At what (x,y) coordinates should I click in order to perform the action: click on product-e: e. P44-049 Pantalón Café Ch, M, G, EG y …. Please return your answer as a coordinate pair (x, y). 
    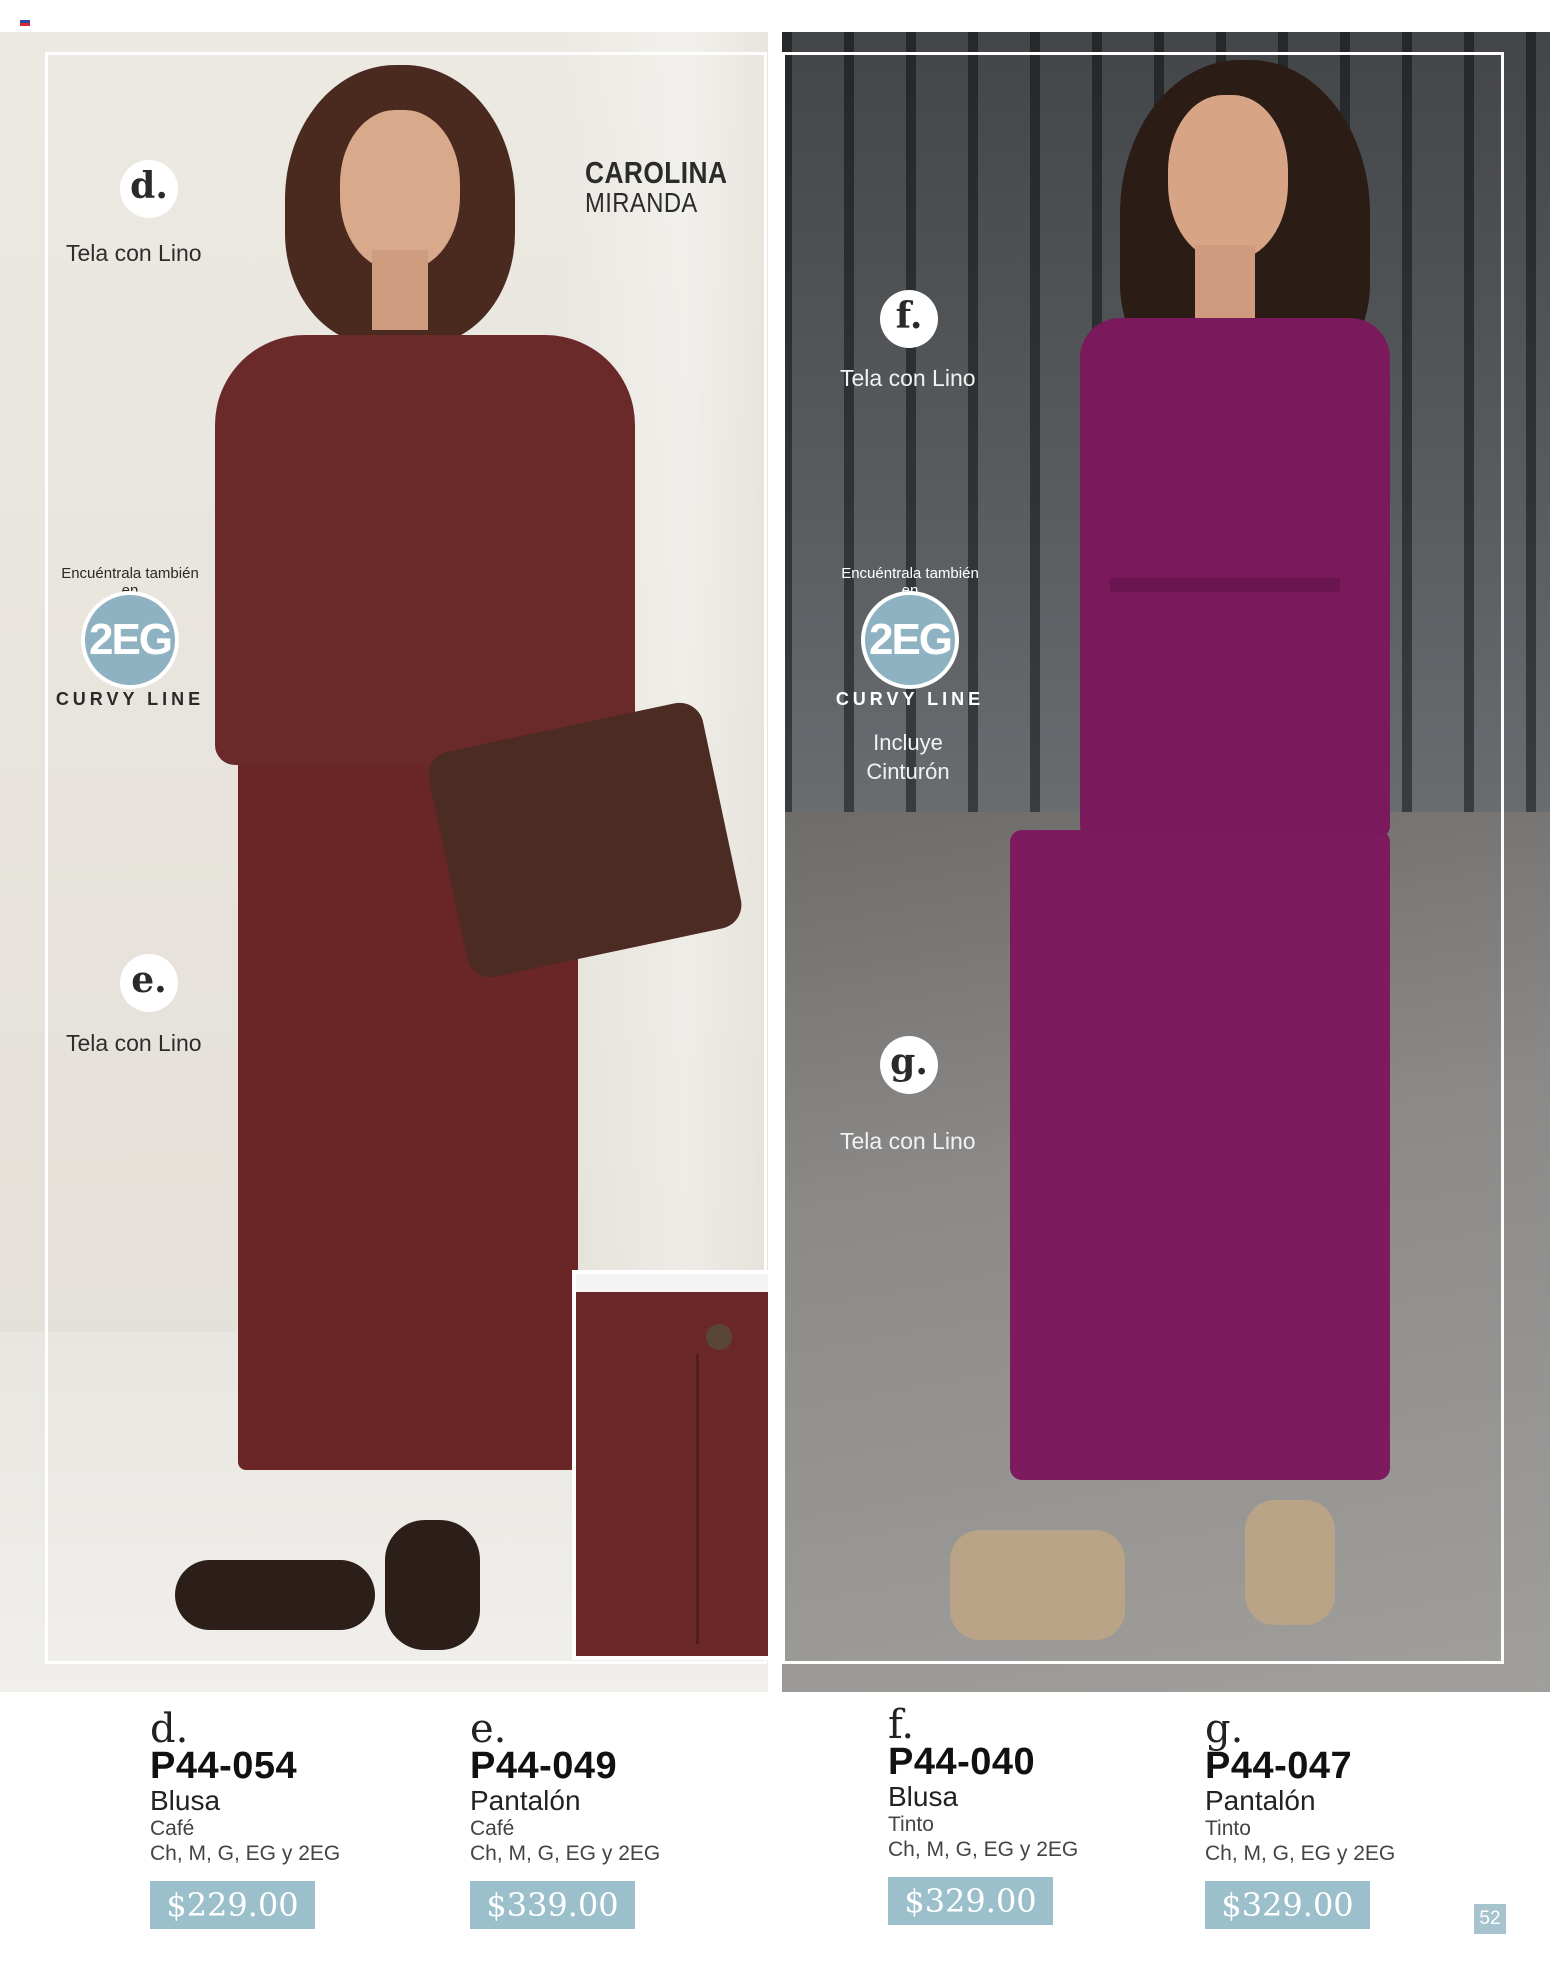
    Looking at the image, I should click on (600, 1817).